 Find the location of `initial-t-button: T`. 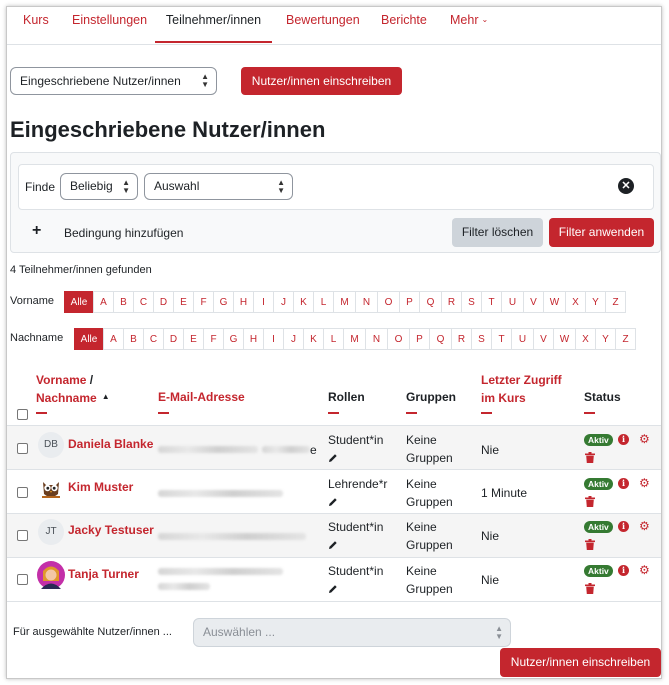

initial-t-button: T is located at coordinates (501, 339).